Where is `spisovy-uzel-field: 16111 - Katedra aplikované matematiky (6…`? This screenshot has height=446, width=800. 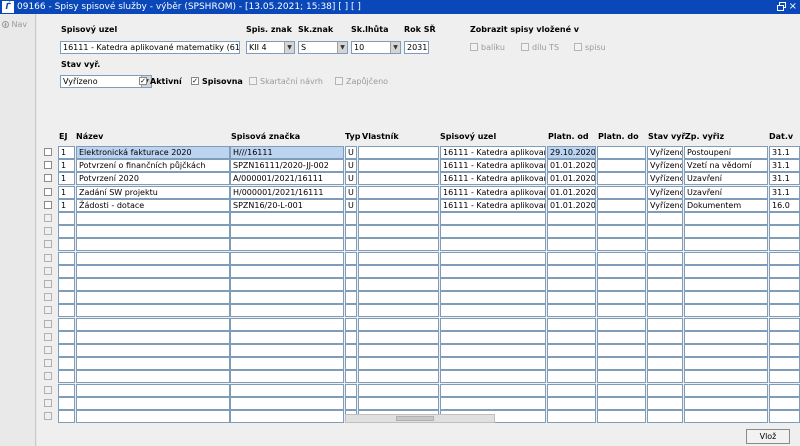 spisovy-uzel-field: 16111 - Katedra aplikované matematiky (6… is located at coordinates (150, 47).